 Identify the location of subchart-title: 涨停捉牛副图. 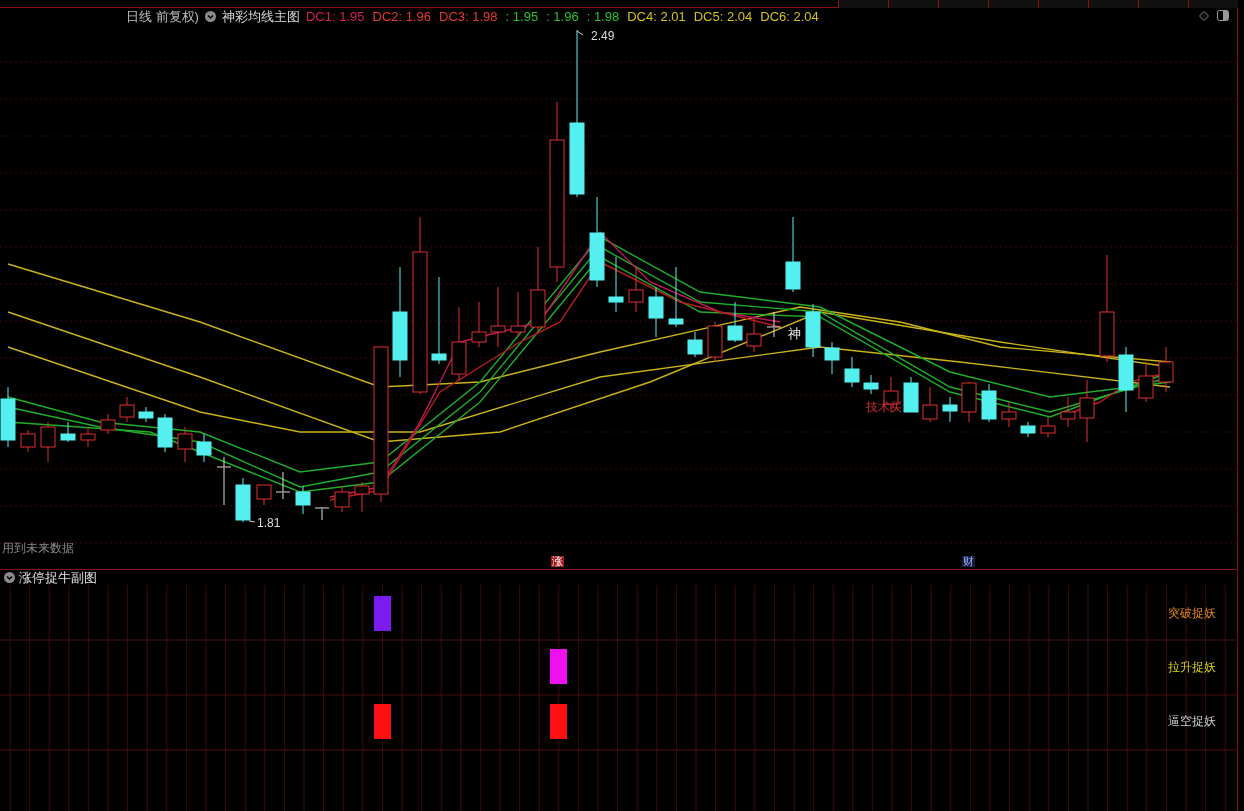
(58, 577).